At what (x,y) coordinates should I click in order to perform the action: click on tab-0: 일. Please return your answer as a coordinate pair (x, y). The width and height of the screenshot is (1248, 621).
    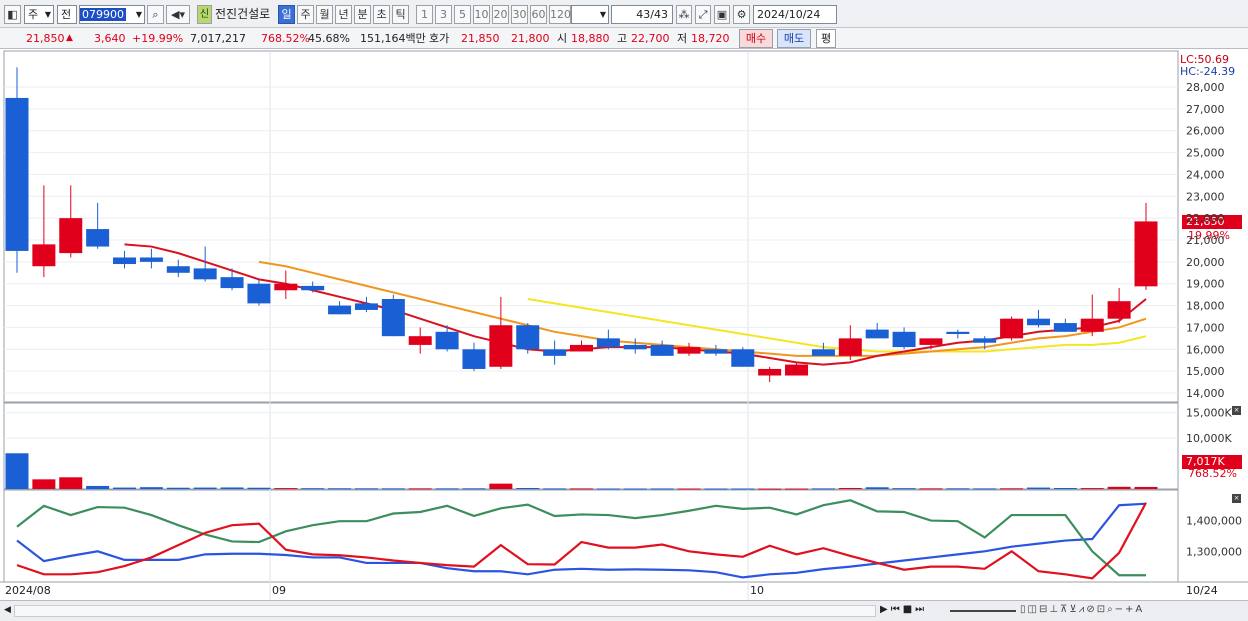
    Looking at the image, I should click on (286, 14).